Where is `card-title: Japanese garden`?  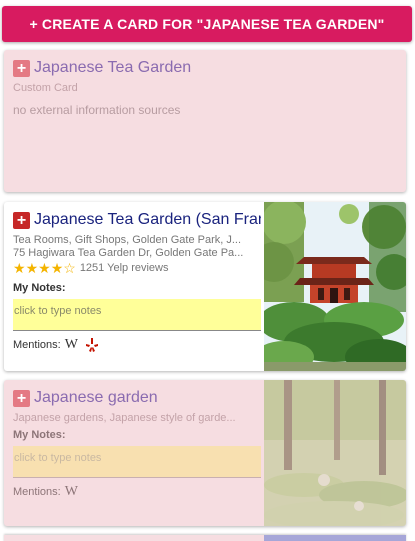 card-title: Japanese garden is located at coordinates (96, 398).